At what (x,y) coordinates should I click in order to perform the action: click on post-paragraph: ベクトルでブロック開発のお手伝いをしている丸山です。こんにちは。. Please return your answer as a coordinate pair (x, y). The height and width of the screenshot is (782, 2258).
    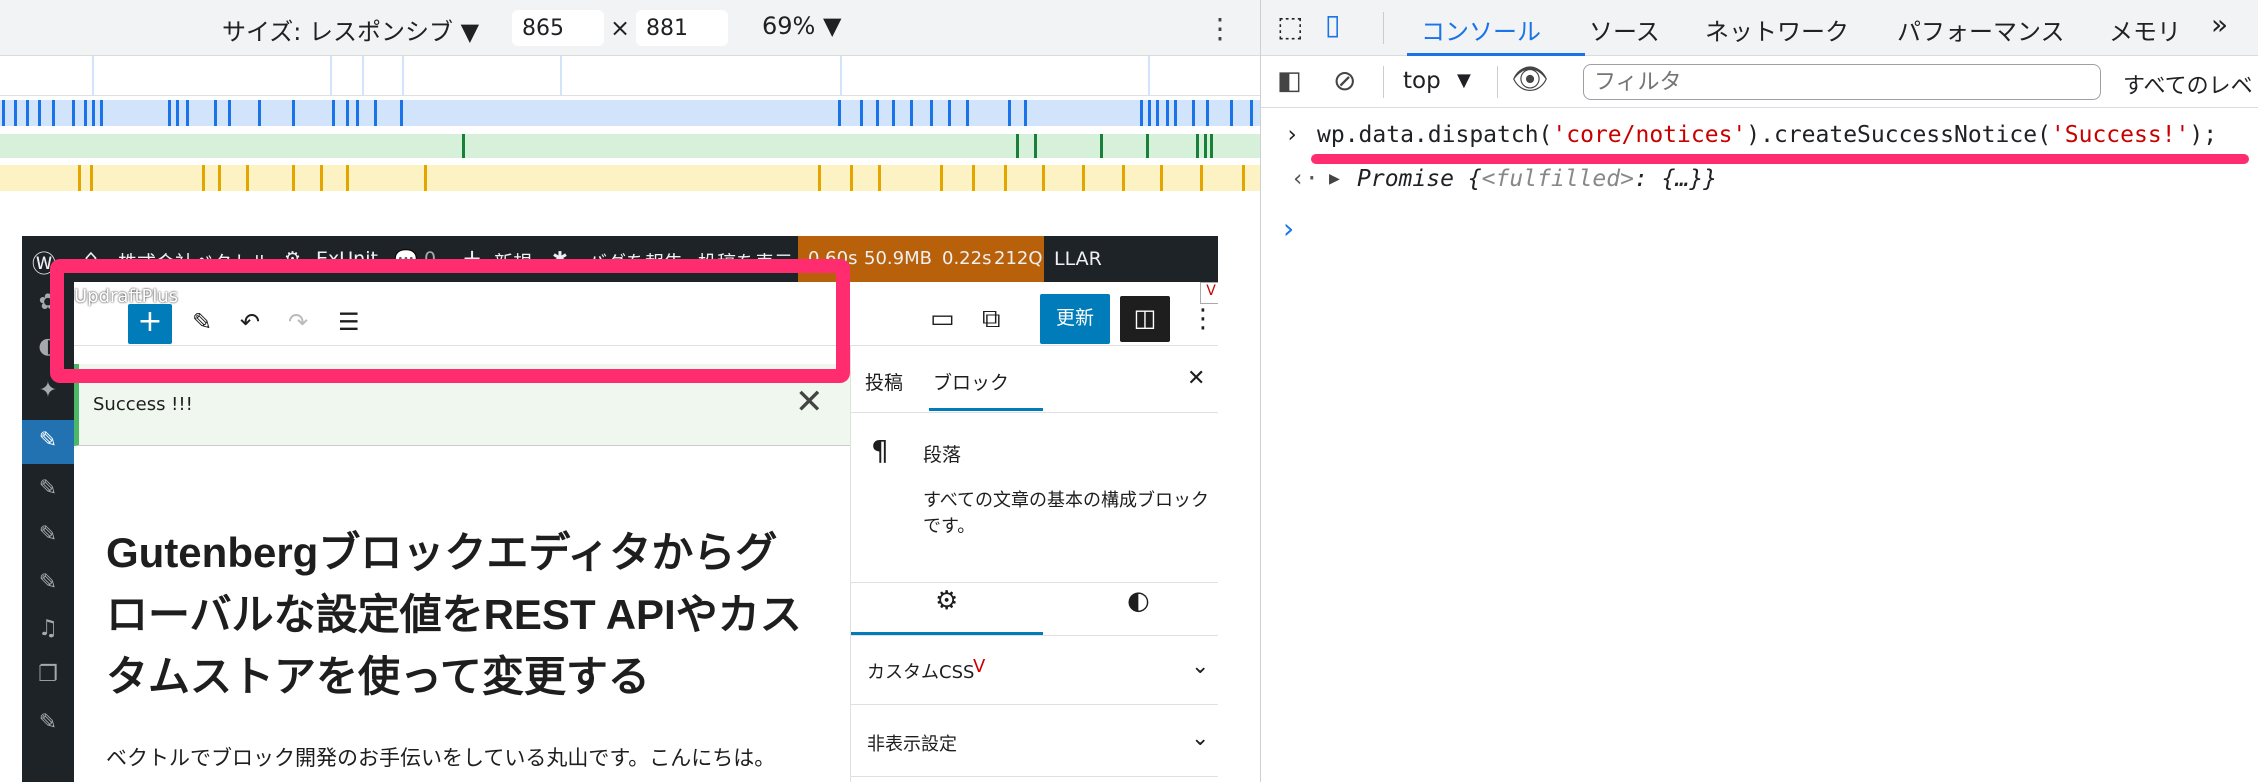
    Looking at the image, I should click on (471, 757).